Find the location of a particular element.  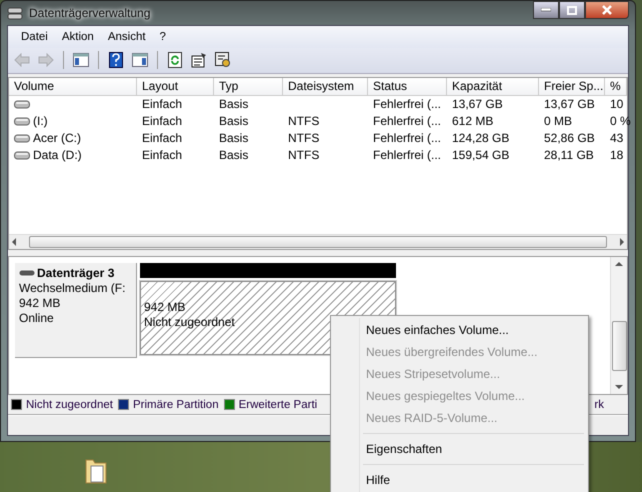

column-header: Dateisystem is located at coordinates (325, 87).